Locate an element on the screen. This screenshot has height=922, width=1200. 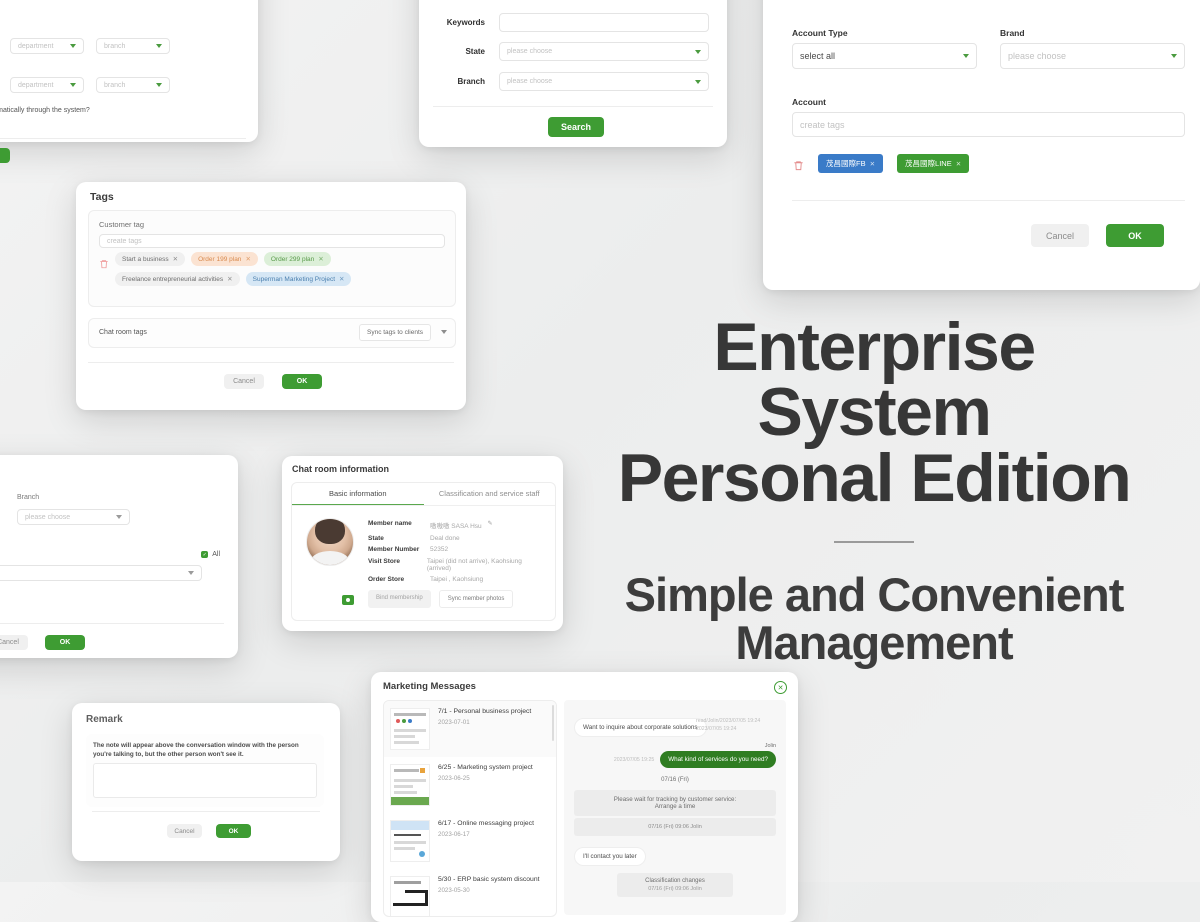
tag-chip: Freelance entrepreneurial activities ✕ is located at coordinates (177, 279).